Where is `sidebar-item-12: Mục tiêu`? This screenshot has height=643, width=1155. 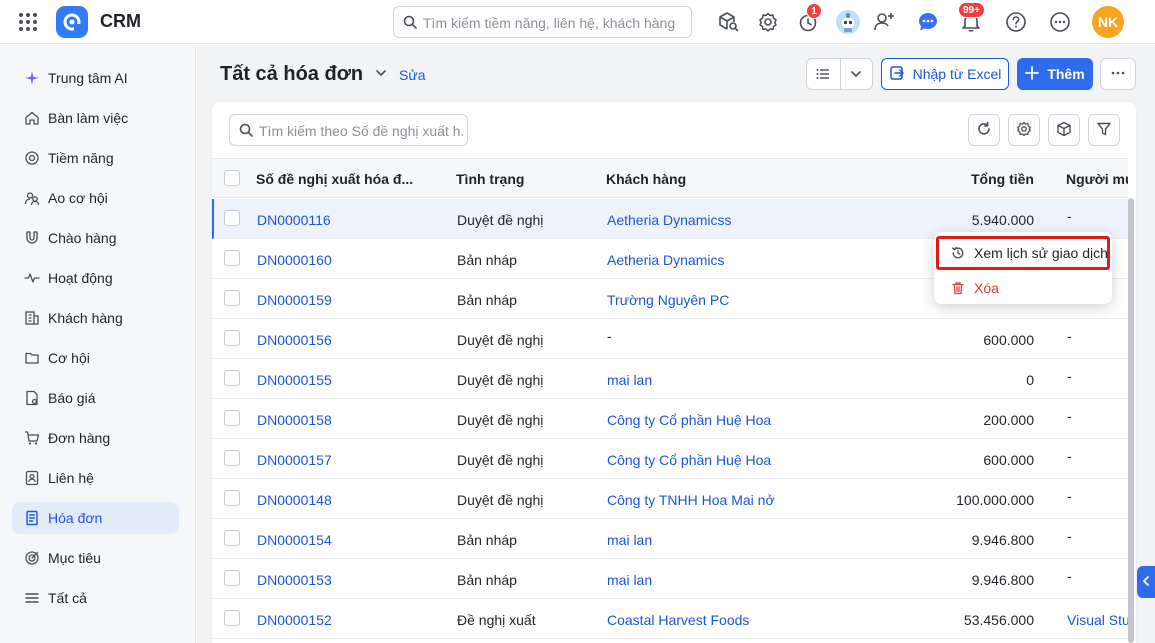
sidebar-item-12: Mục tiêu is located at coordinates (95, 558).